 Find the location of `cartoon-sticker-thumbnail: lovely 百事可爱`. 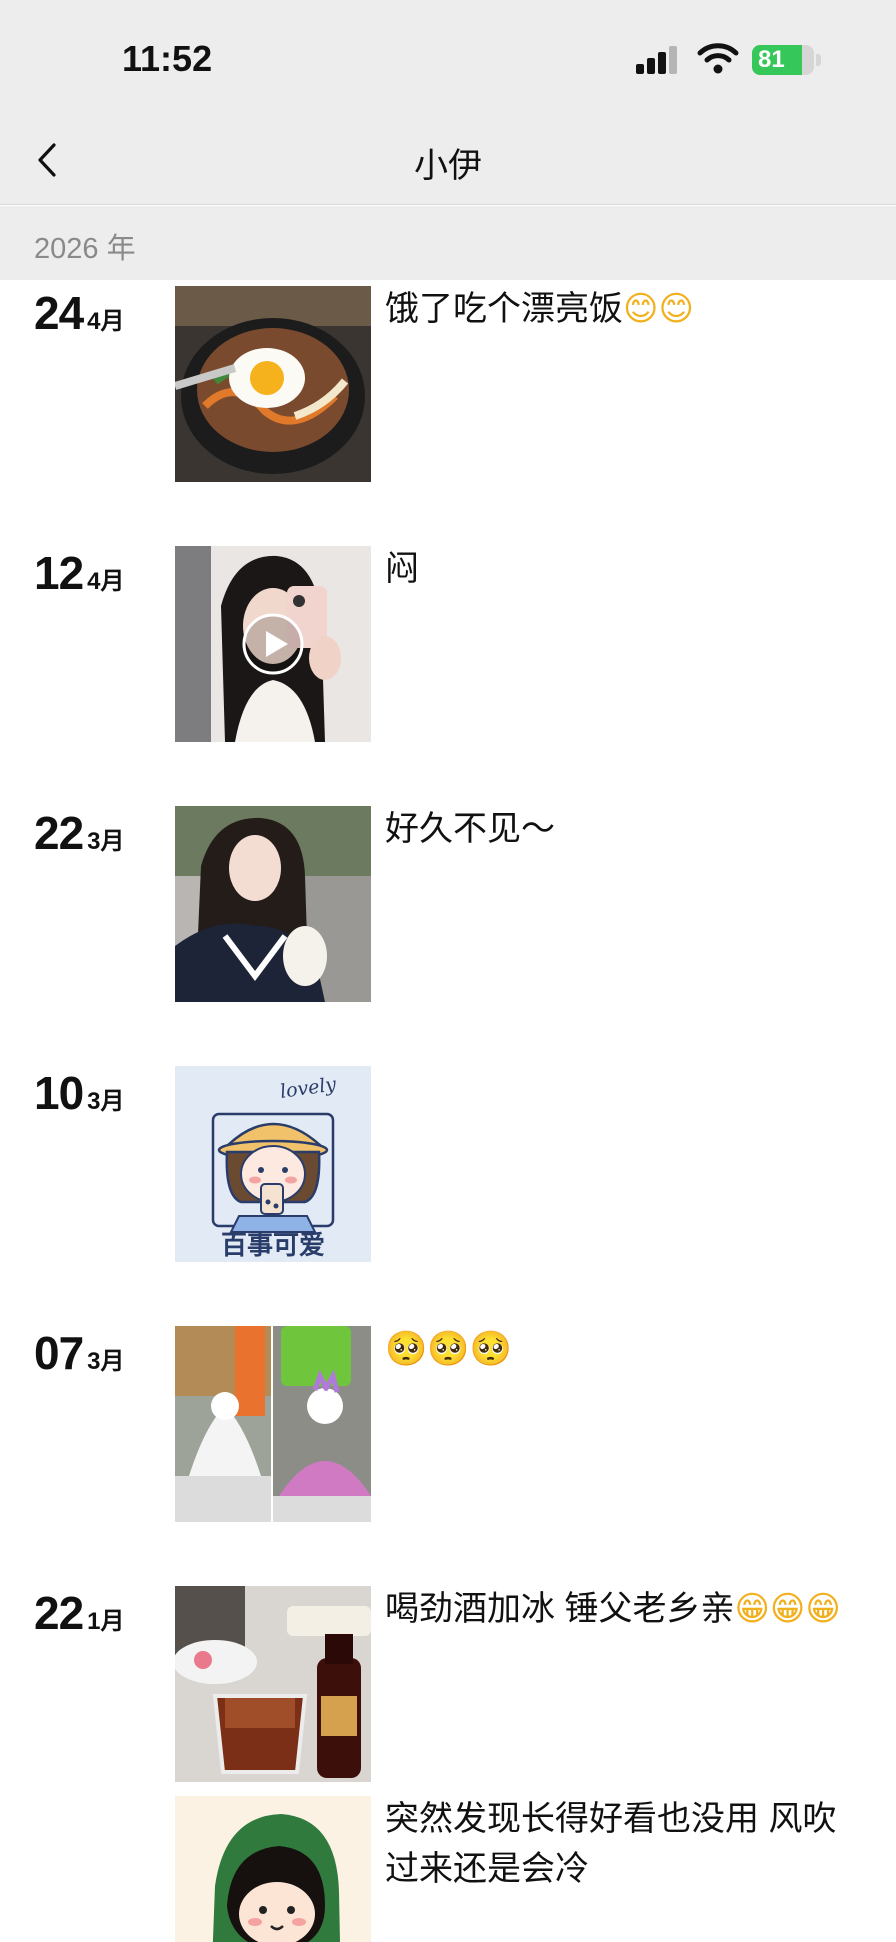

cartoon-sticker-thumbnail: lovely 百事可爱 is located at coordinates (273, 1164).